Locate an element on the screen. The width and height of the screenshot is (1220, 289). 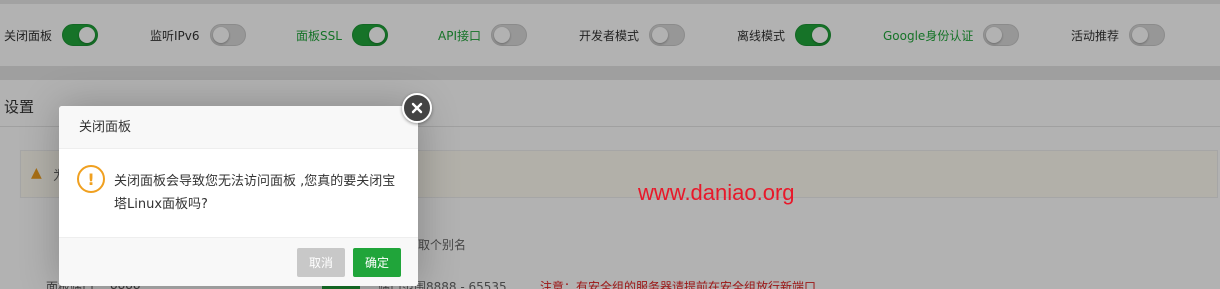
dialog-body: ! 关闭面板会导致您无法访问面板 ,您真的要关闭宝塔Linux面板吗? is located at coordinates (238, 193).